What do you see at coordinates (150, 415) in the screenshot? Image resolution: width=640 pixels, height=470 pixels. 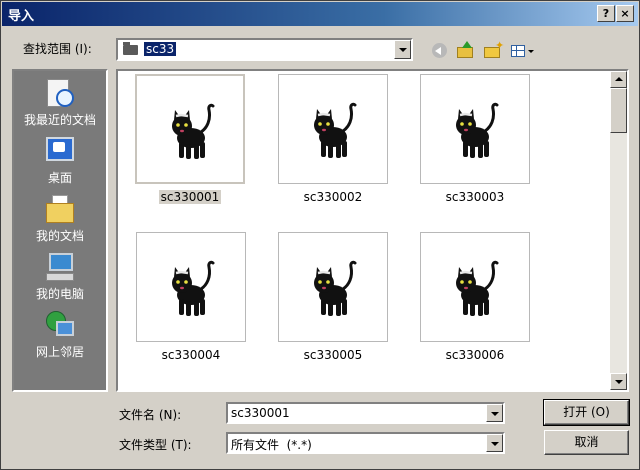 I see `filename-label: 文件名 (N):` at bounding box center [150, 415].